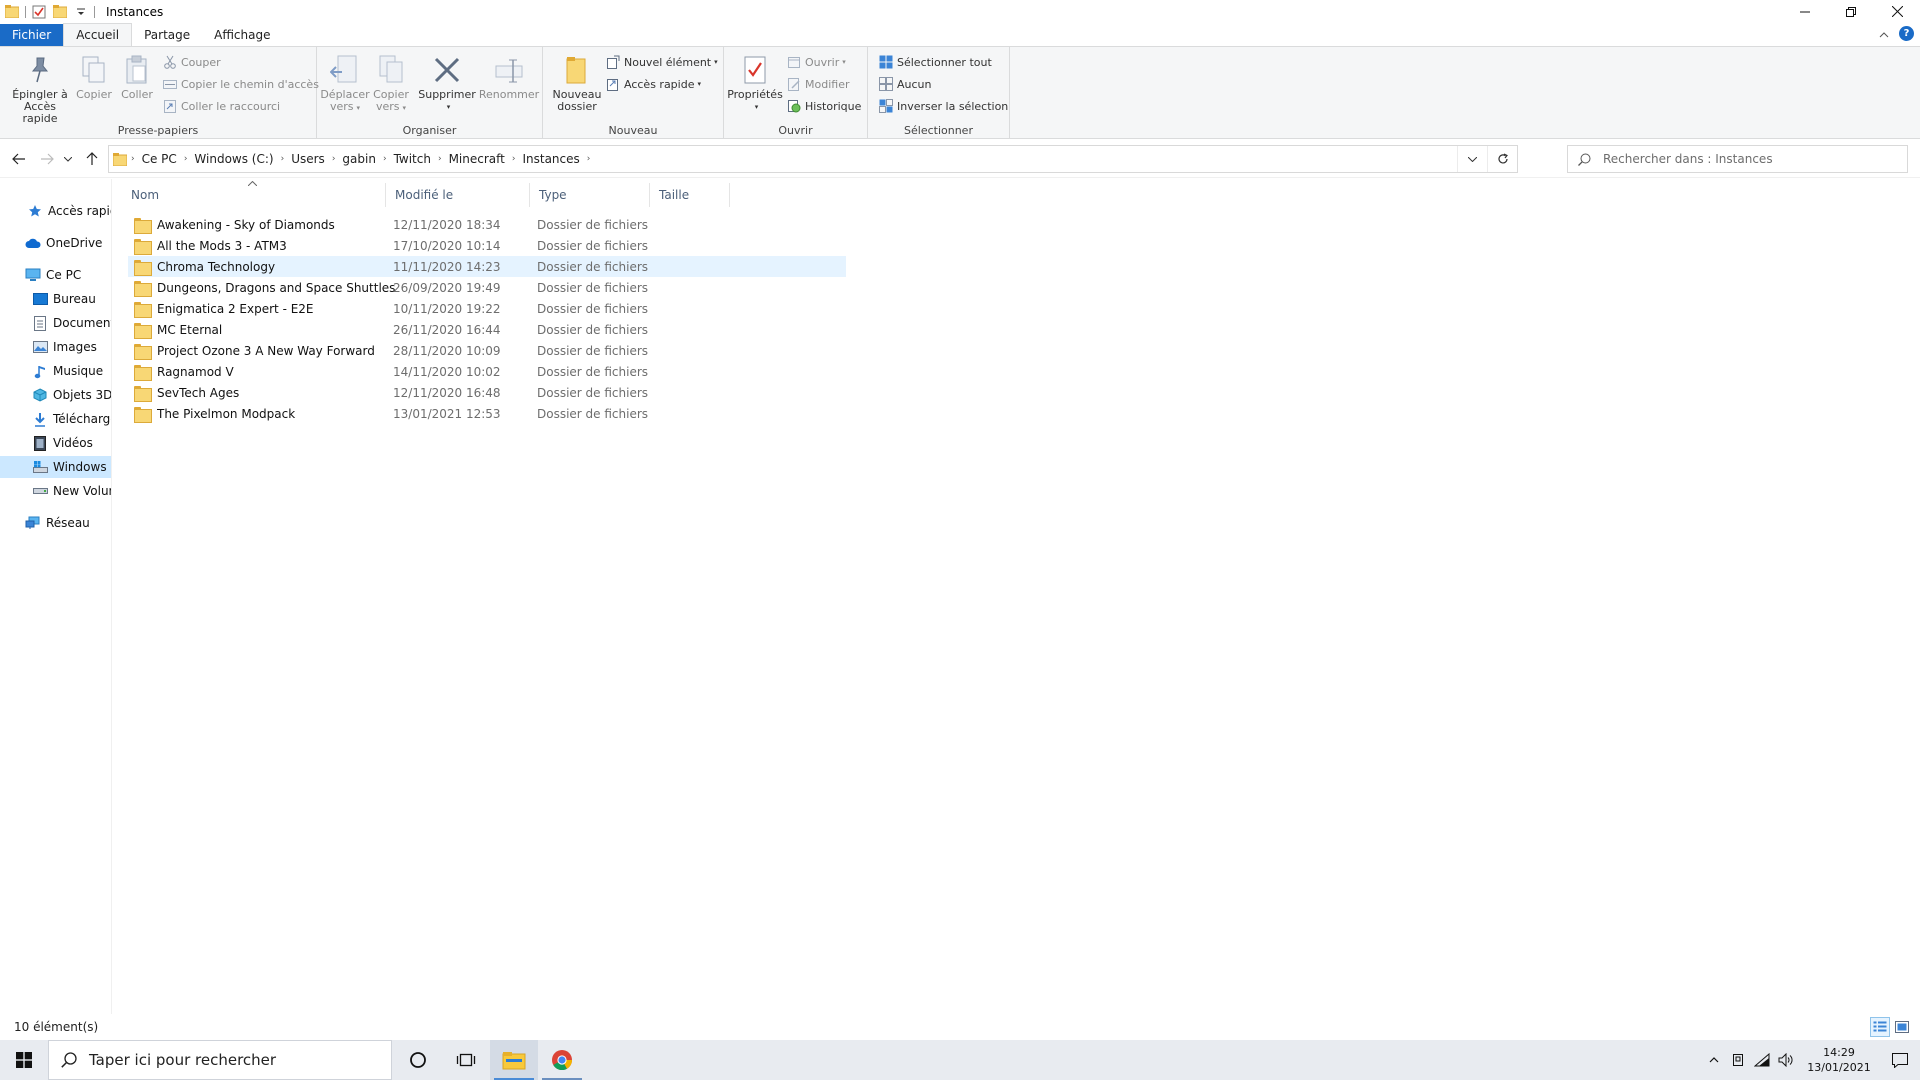 This screenshot has height=1080, width=1920. I want to click on paste-shortcut-icon, so click(170, 106).